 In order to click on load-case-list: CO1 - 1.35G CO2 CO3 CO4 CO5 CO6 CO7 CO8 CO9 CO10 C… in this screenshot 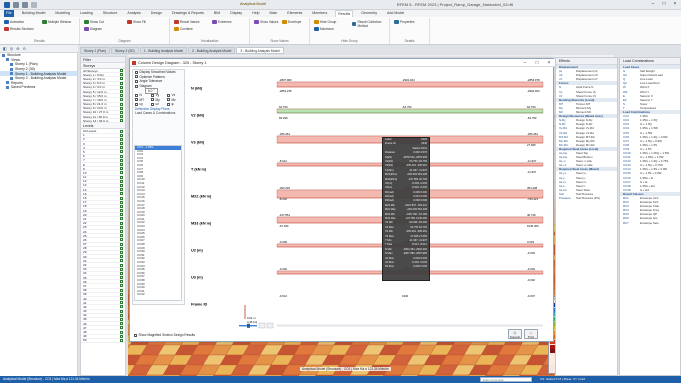, I will do `click(158, 223)`.